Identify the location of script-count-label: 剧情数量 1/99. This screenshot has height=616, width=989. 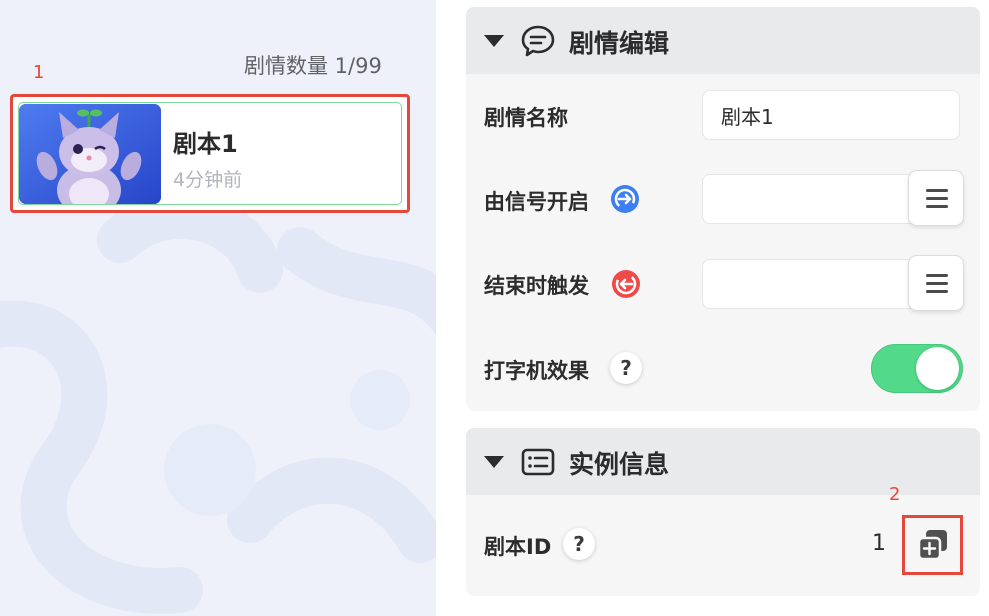
(313, 66).